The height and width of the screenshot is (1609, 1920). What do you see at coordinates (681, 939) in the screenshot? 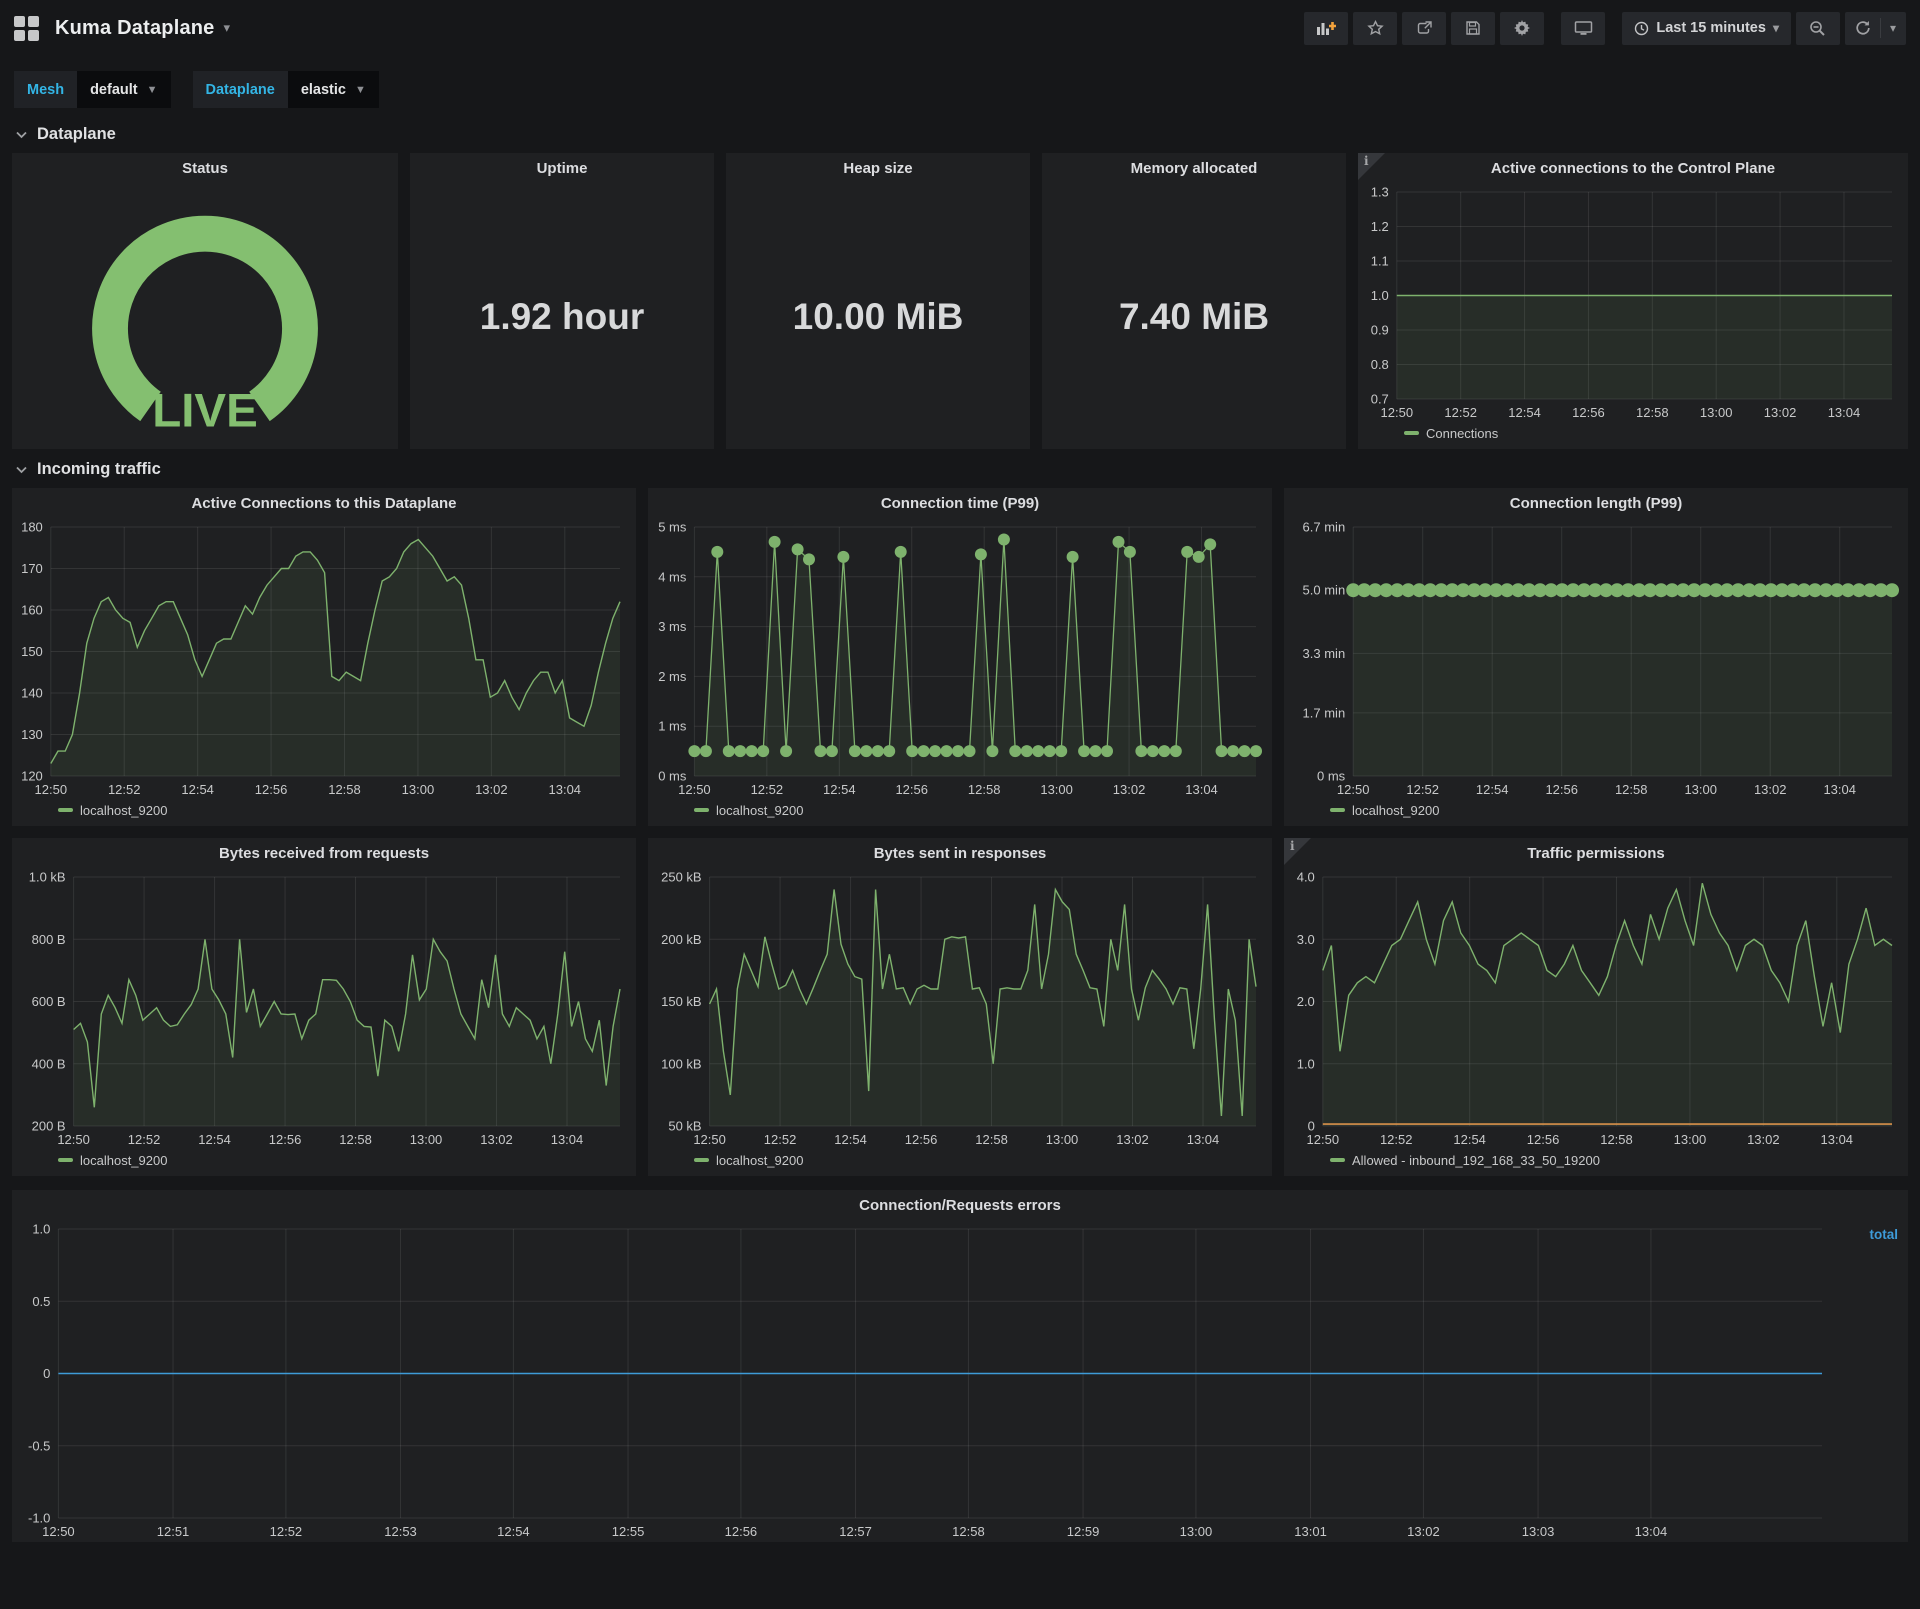
I see `svg-text: 200 kB` at bounding box center [681, 939].